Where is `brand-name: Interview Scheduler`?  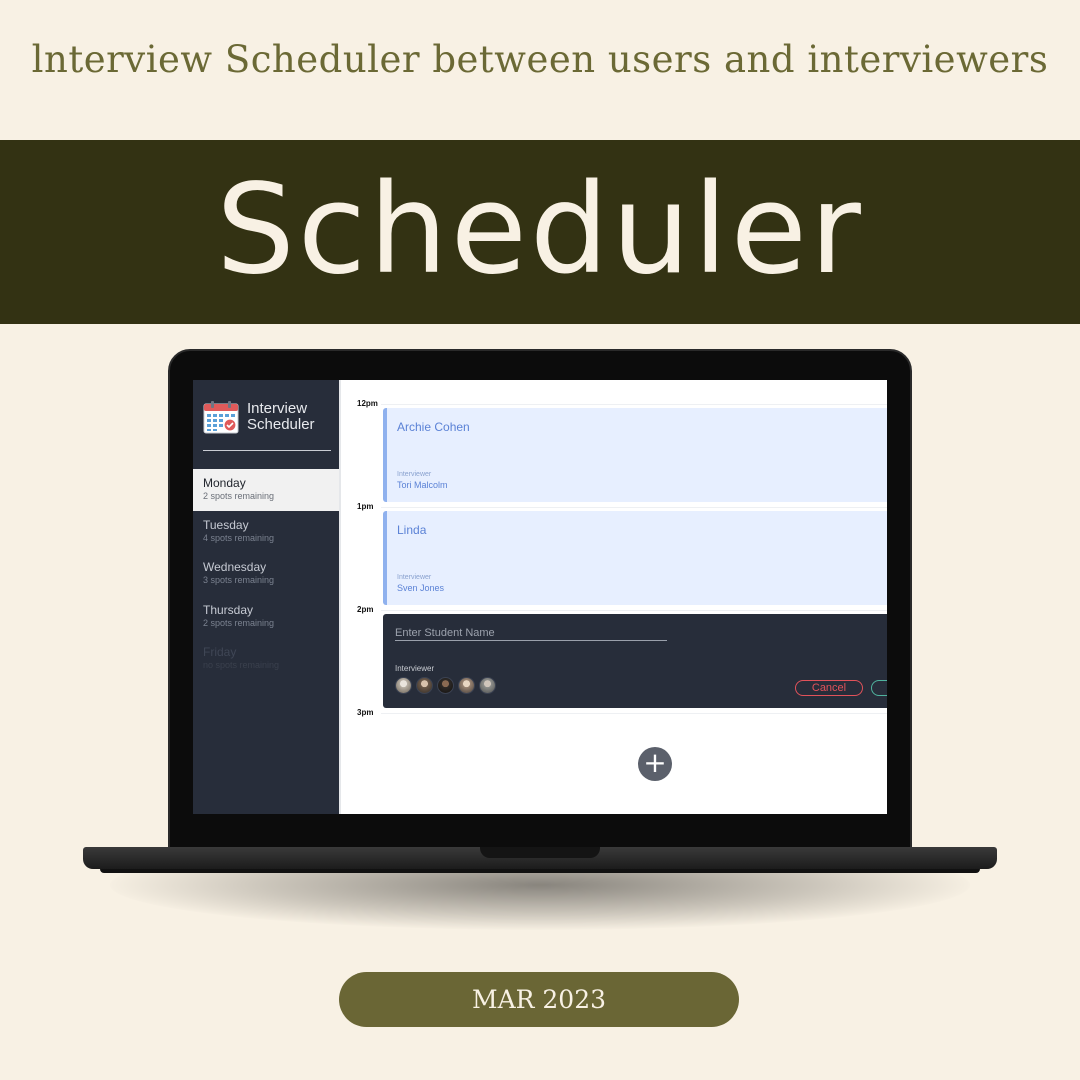 brand-name: Interview Scheduler is located at coordinates (281, 417).